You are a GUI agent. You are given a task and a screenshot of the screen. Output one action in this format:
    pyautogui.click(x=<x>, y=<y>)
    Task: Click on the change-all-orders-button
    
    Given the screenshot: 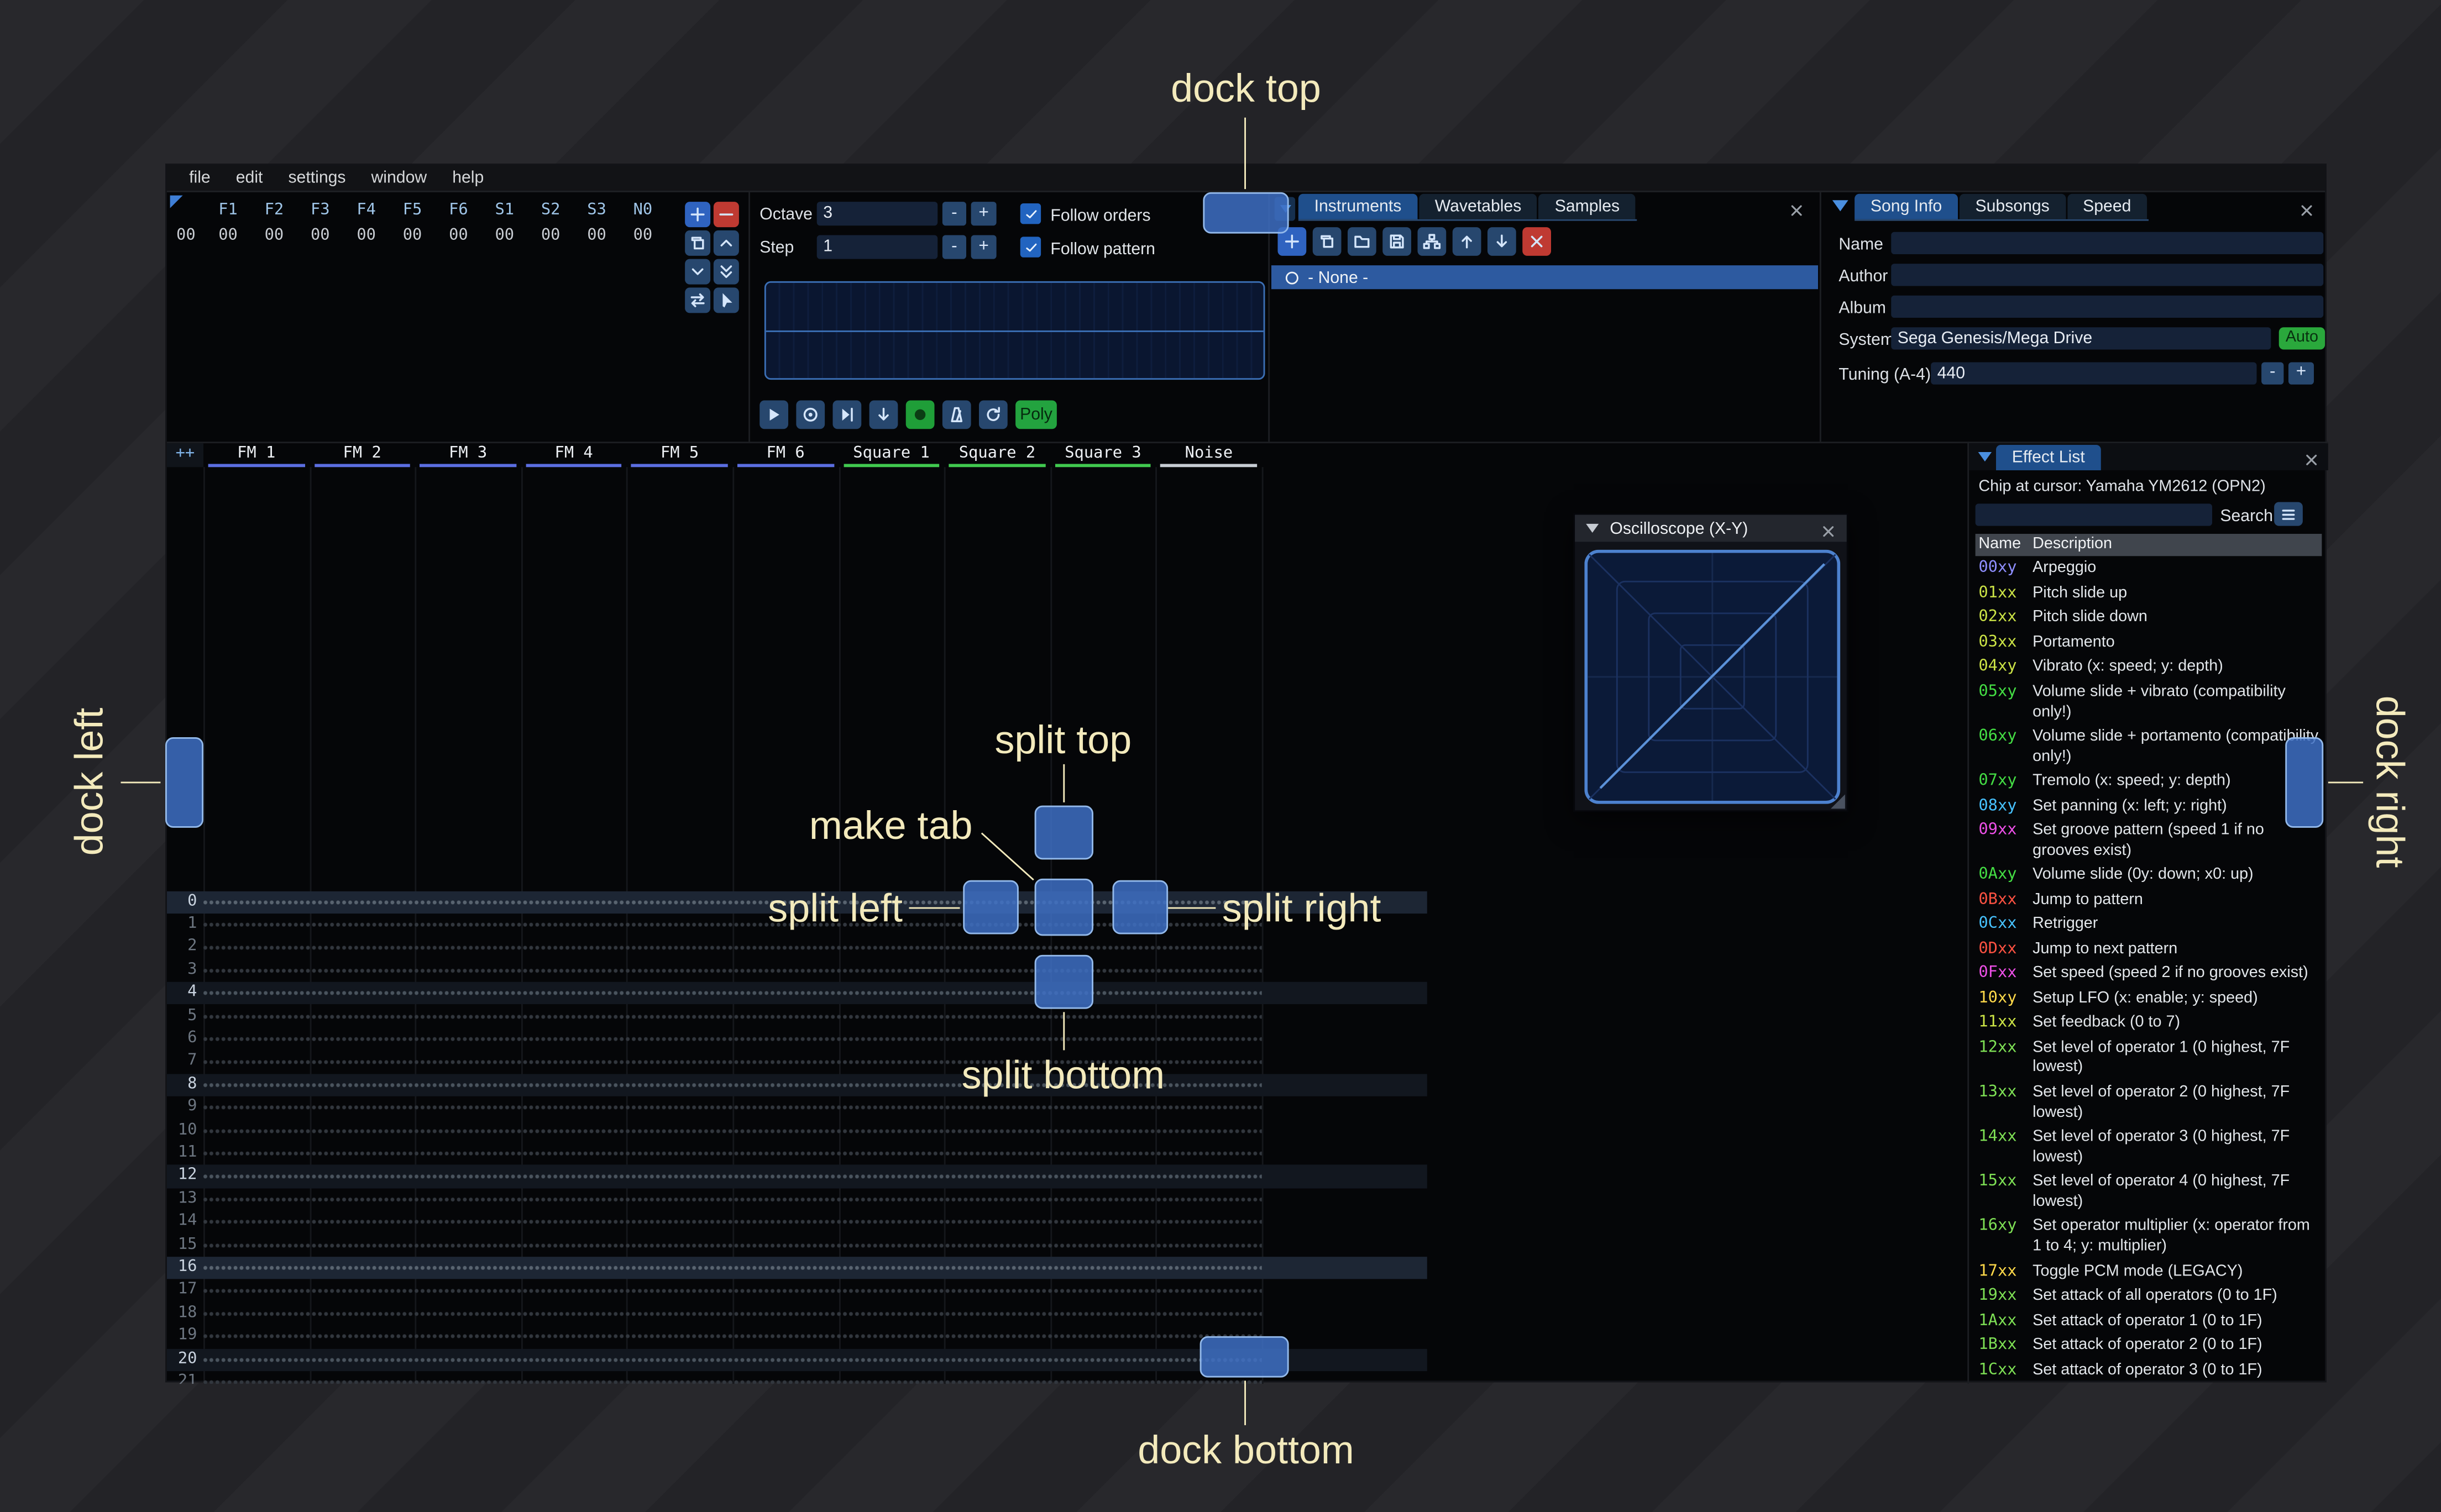 What is the action you would take?
    pyautogui.click(x=698, y=300)
    